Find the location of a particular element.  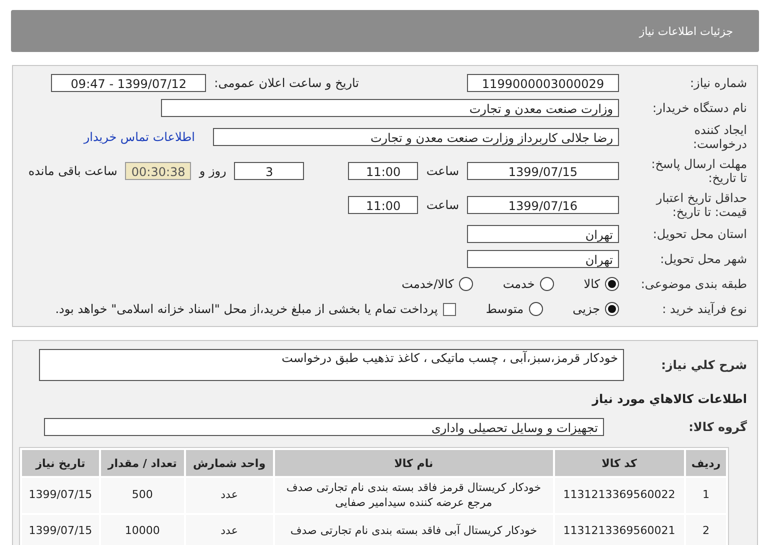

field-label: روز و is located at coordinates (212, 171).